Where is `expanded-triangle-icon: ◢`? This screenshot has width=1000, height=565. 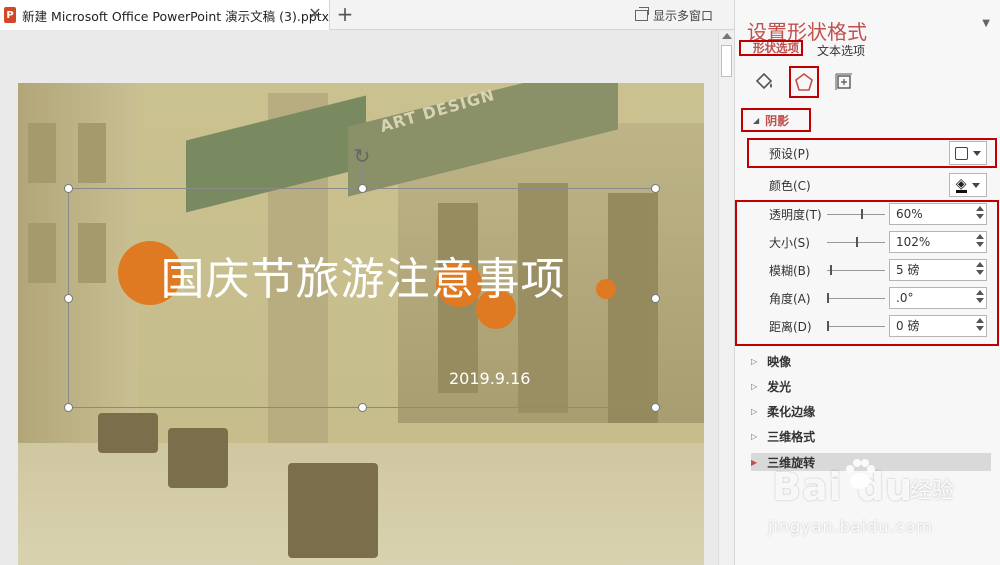 expanded-triangle-icon: ◢ is located at coordinates (756, 120).